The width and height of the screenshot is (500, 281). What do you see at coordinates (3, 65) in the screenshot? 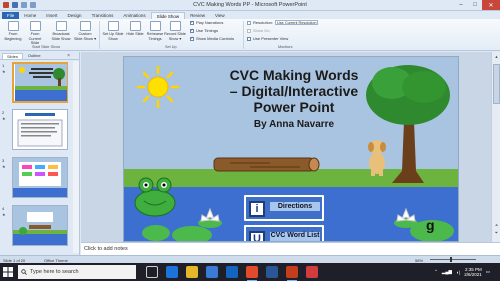
I see `slide-number: 1` at bounding box center [3, 65].